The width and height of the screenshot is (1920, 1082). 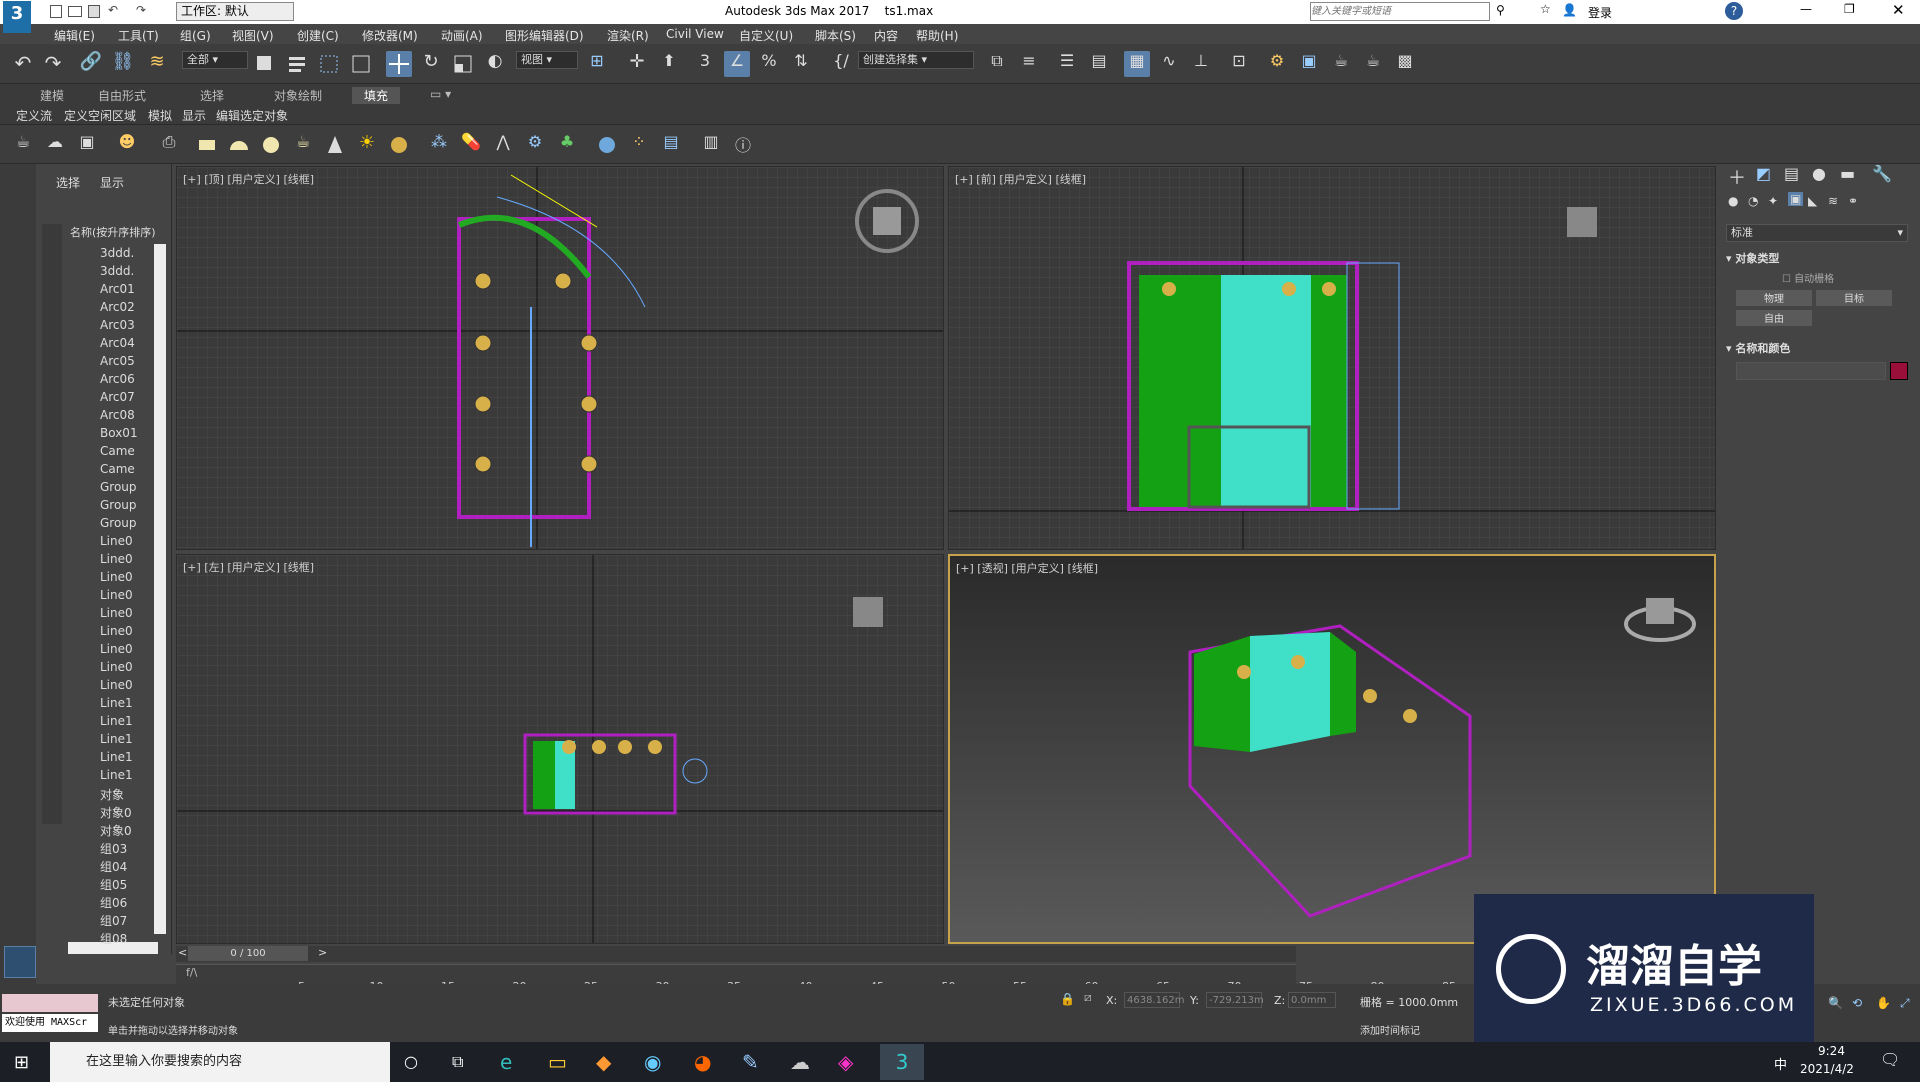 I want to click on time-slider: < 0 / 100 >, so click(x=736, y=954).